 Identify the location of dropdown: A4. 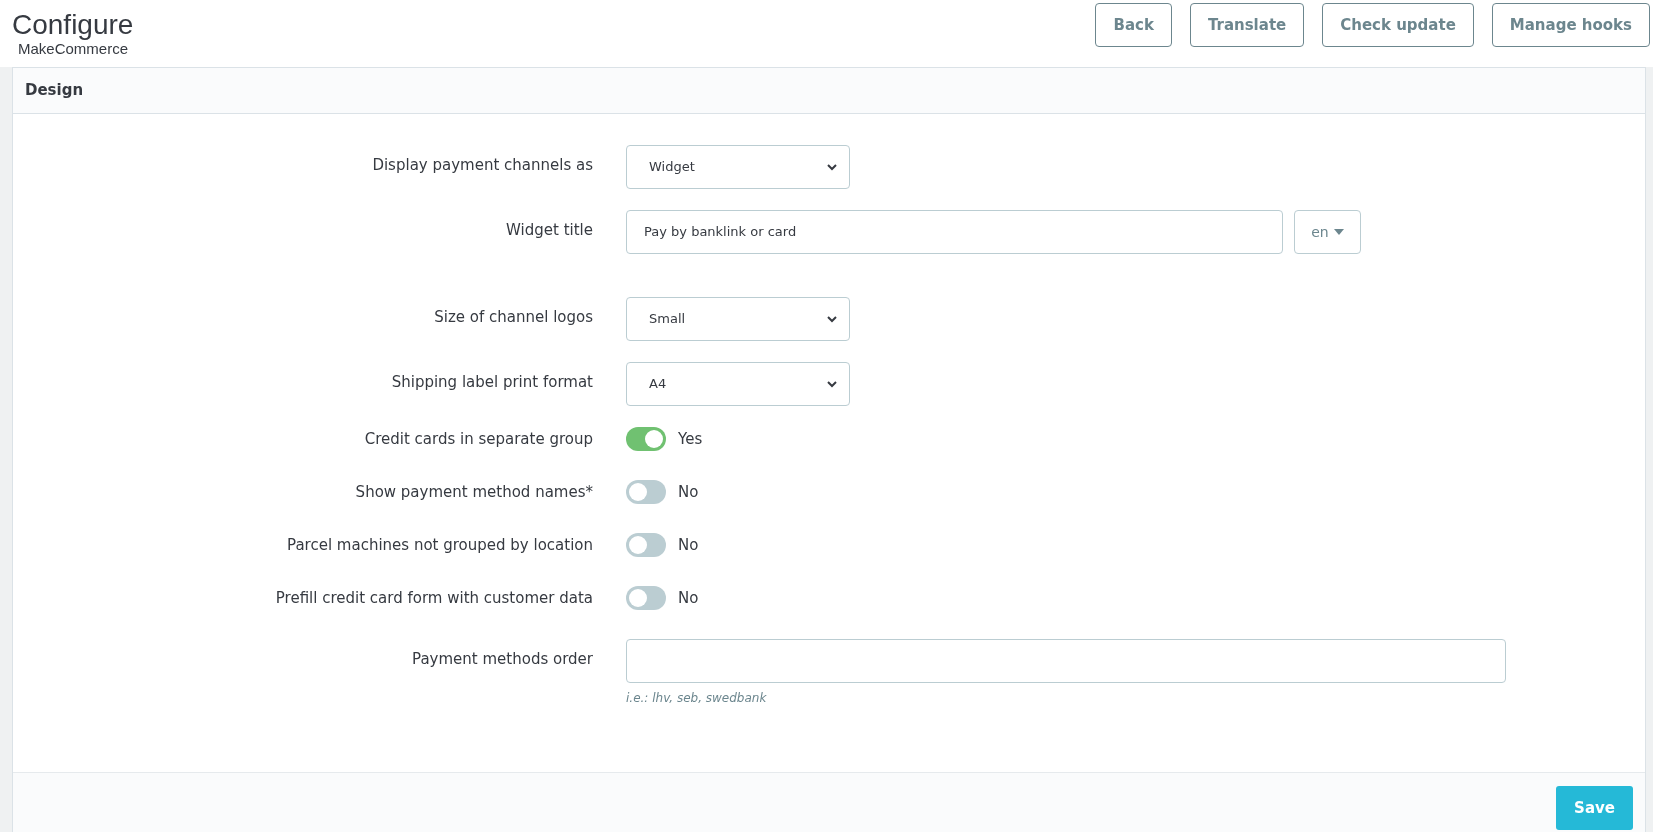
(738, 384).